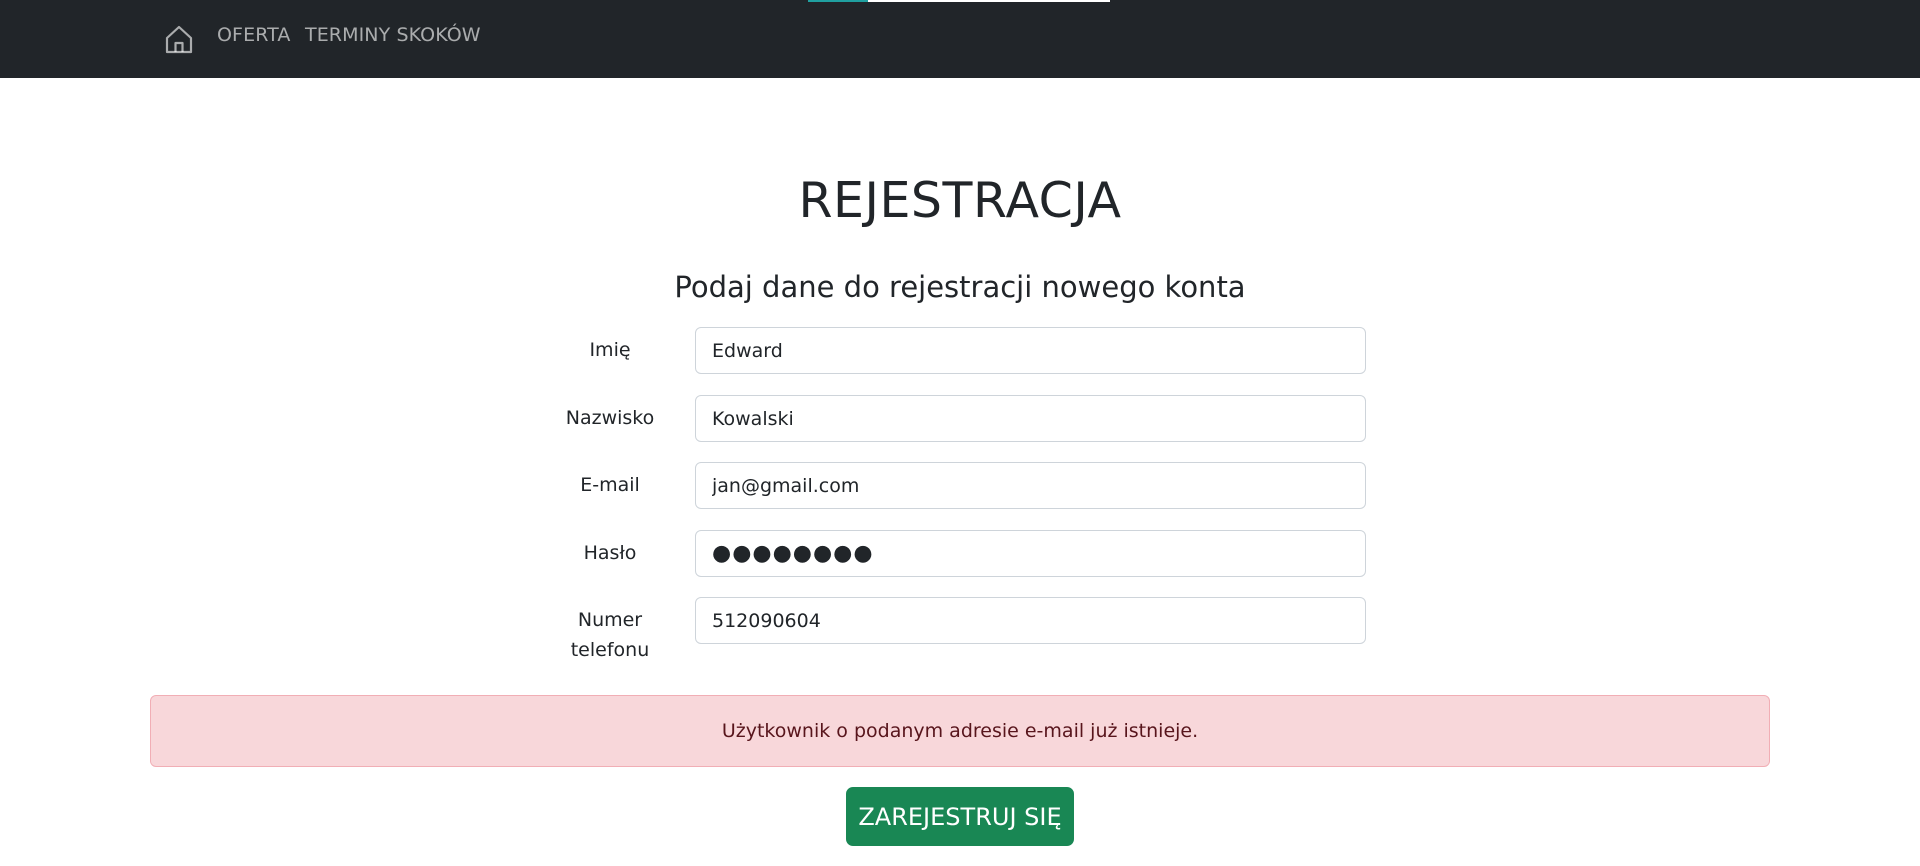 The height and width of the screenshot is (866, 1920). I want to click on phone-label-line1: Numer, so click(610, 620).